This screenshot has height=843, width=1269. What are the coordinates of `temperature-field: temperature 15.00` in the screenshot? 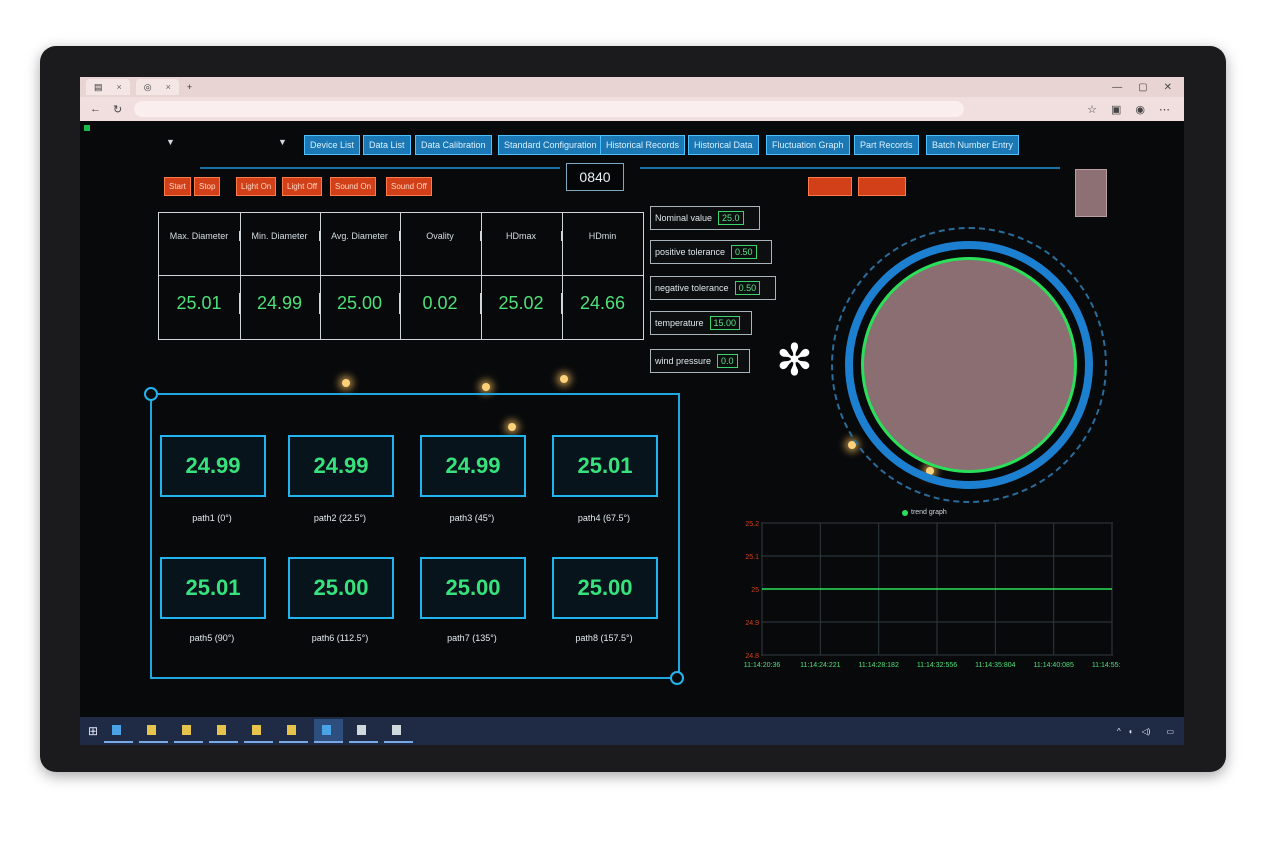 It's located at (701, 323).